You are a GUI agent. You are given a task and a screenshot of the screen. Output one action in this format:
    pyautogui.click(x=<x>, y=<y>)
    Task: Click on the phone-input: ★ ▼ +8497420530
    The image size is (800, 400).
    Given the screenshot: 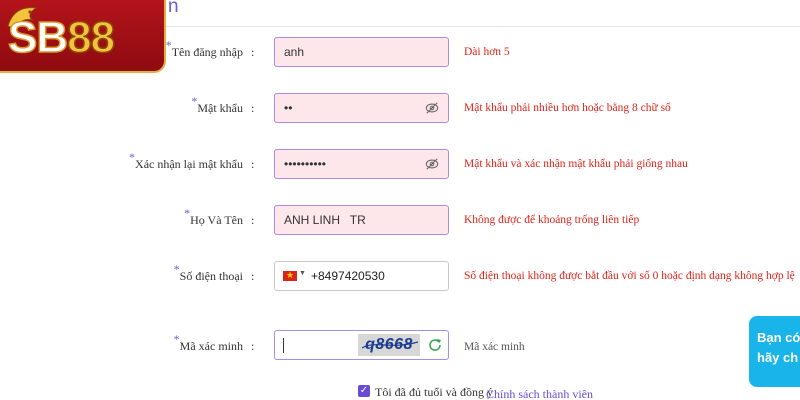 What is the action you would take?
    pyautogui.click(x=361, y=276)
    